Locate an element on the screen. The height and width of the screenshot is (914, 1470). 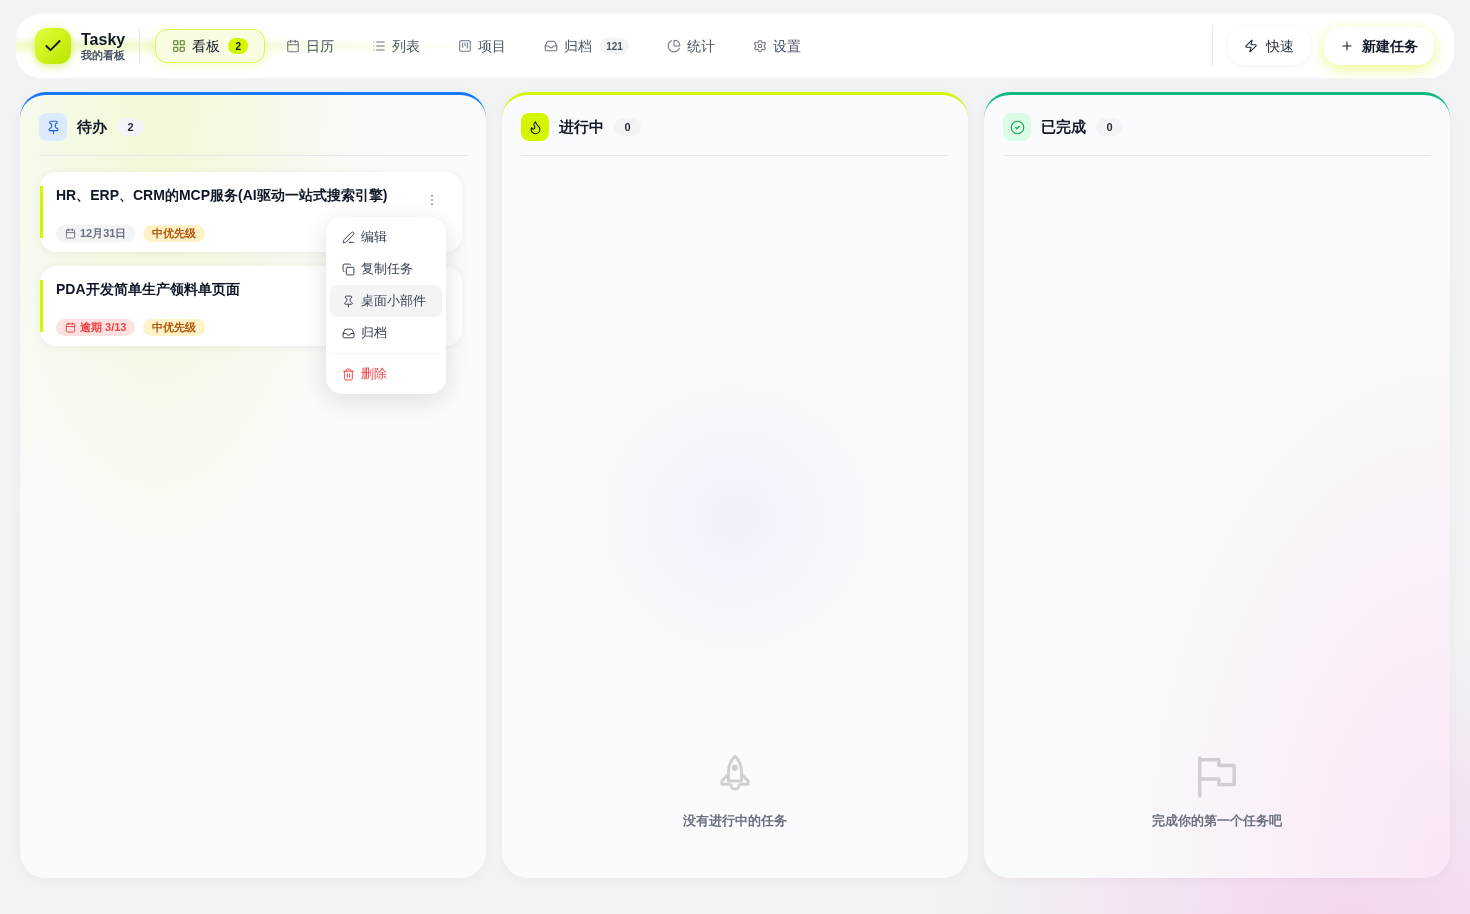
column-title: 进行中 is located at coordinates (581, 126).